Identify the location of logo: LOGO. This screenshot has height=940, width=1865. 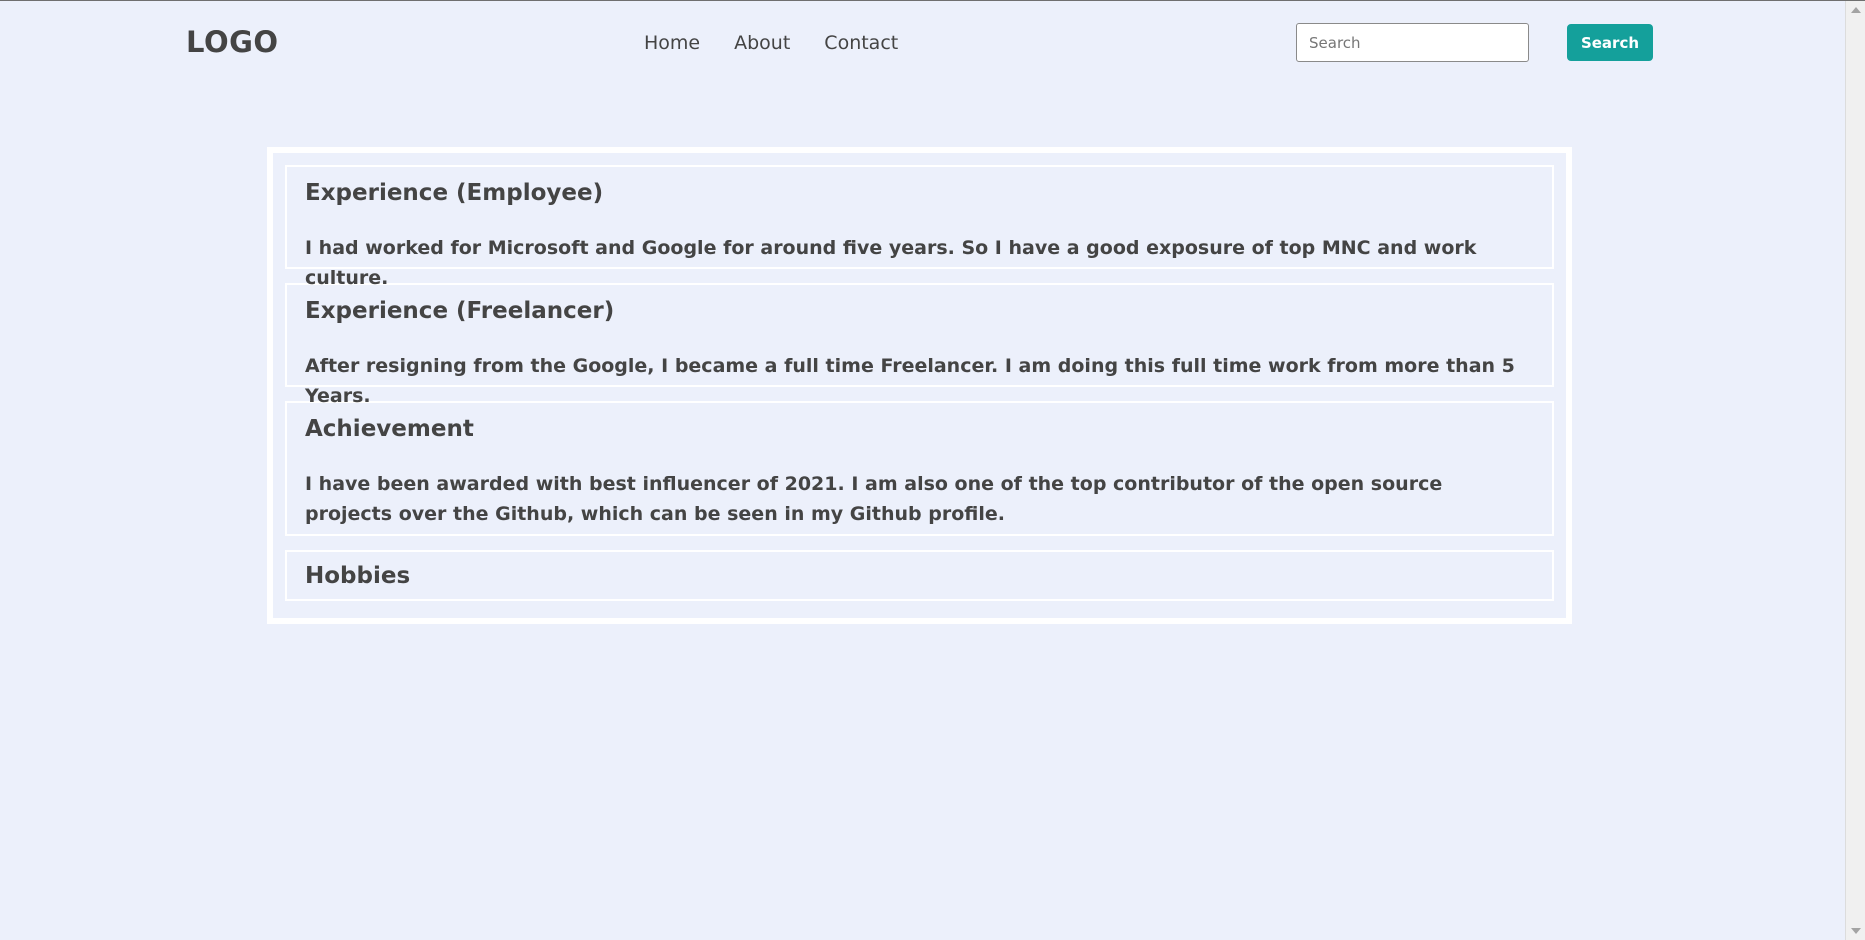
(232, 42).